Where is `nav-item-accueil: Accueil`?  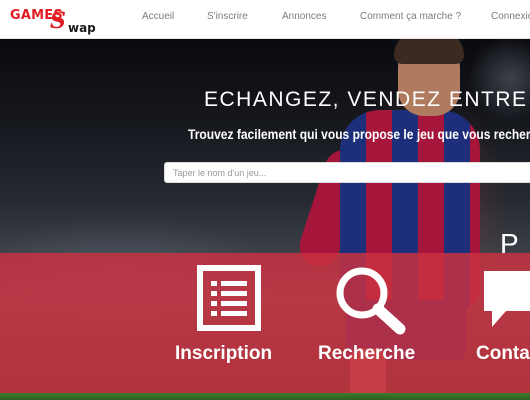
nav-item-accueil: Accueil is located at coordinates (158, 16).